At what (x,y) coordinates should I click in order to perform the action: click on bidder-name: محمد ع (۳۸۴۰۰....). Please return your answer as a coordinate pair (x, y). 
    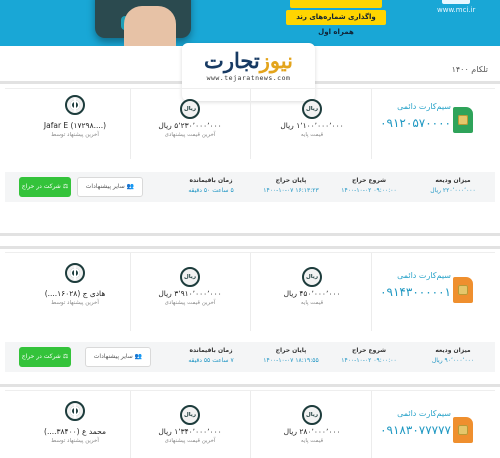
    Looking at the image, I should click on (75, 431).